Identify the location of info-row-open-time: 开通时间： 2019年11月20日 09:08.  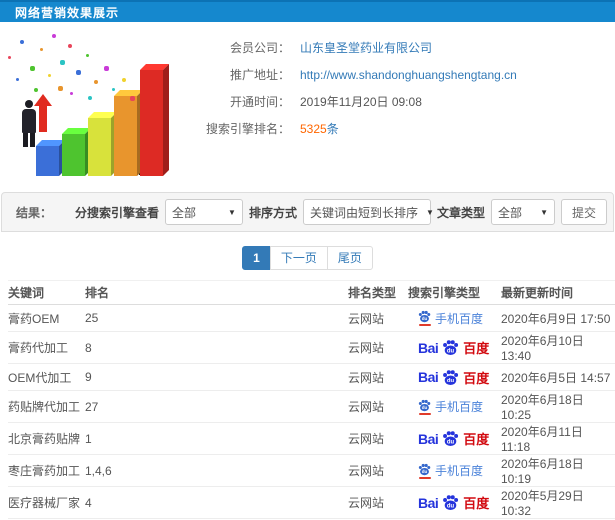
(396, 101).